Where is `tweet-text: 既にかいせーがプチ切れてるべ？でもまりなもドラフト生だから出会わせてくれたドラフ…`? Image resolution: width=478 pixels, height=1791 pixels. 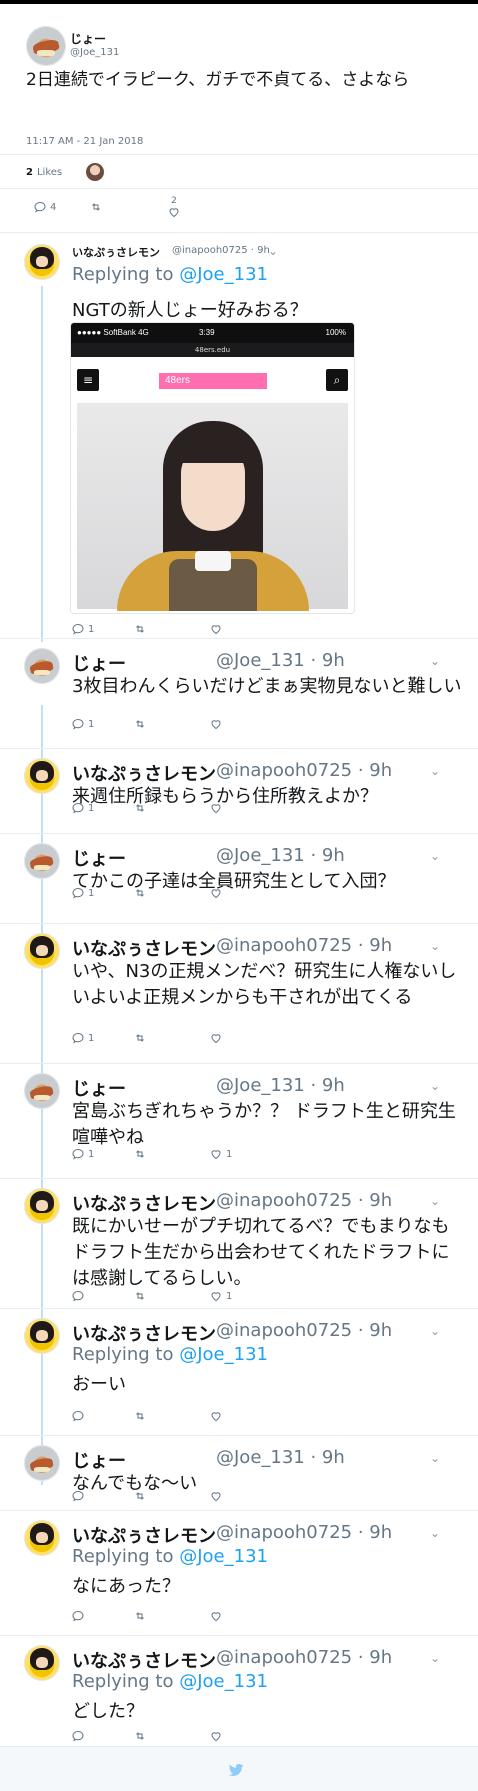 tweet-text: 既にかいせーがプチ切れてるべ？でもまりなもドラフト生だから出会わせてくれたドラフ… is located at coordinates (261, 1252).